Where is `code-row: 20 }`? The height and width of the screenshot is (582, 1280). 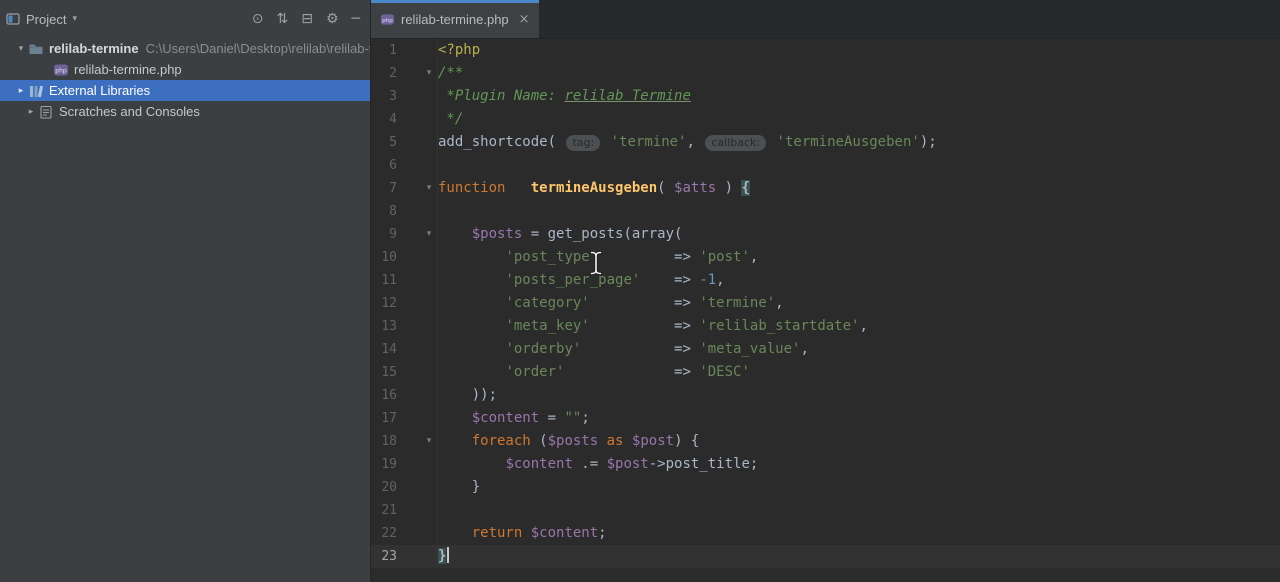 code-row: 20 } is located at coordinates (825, 487).